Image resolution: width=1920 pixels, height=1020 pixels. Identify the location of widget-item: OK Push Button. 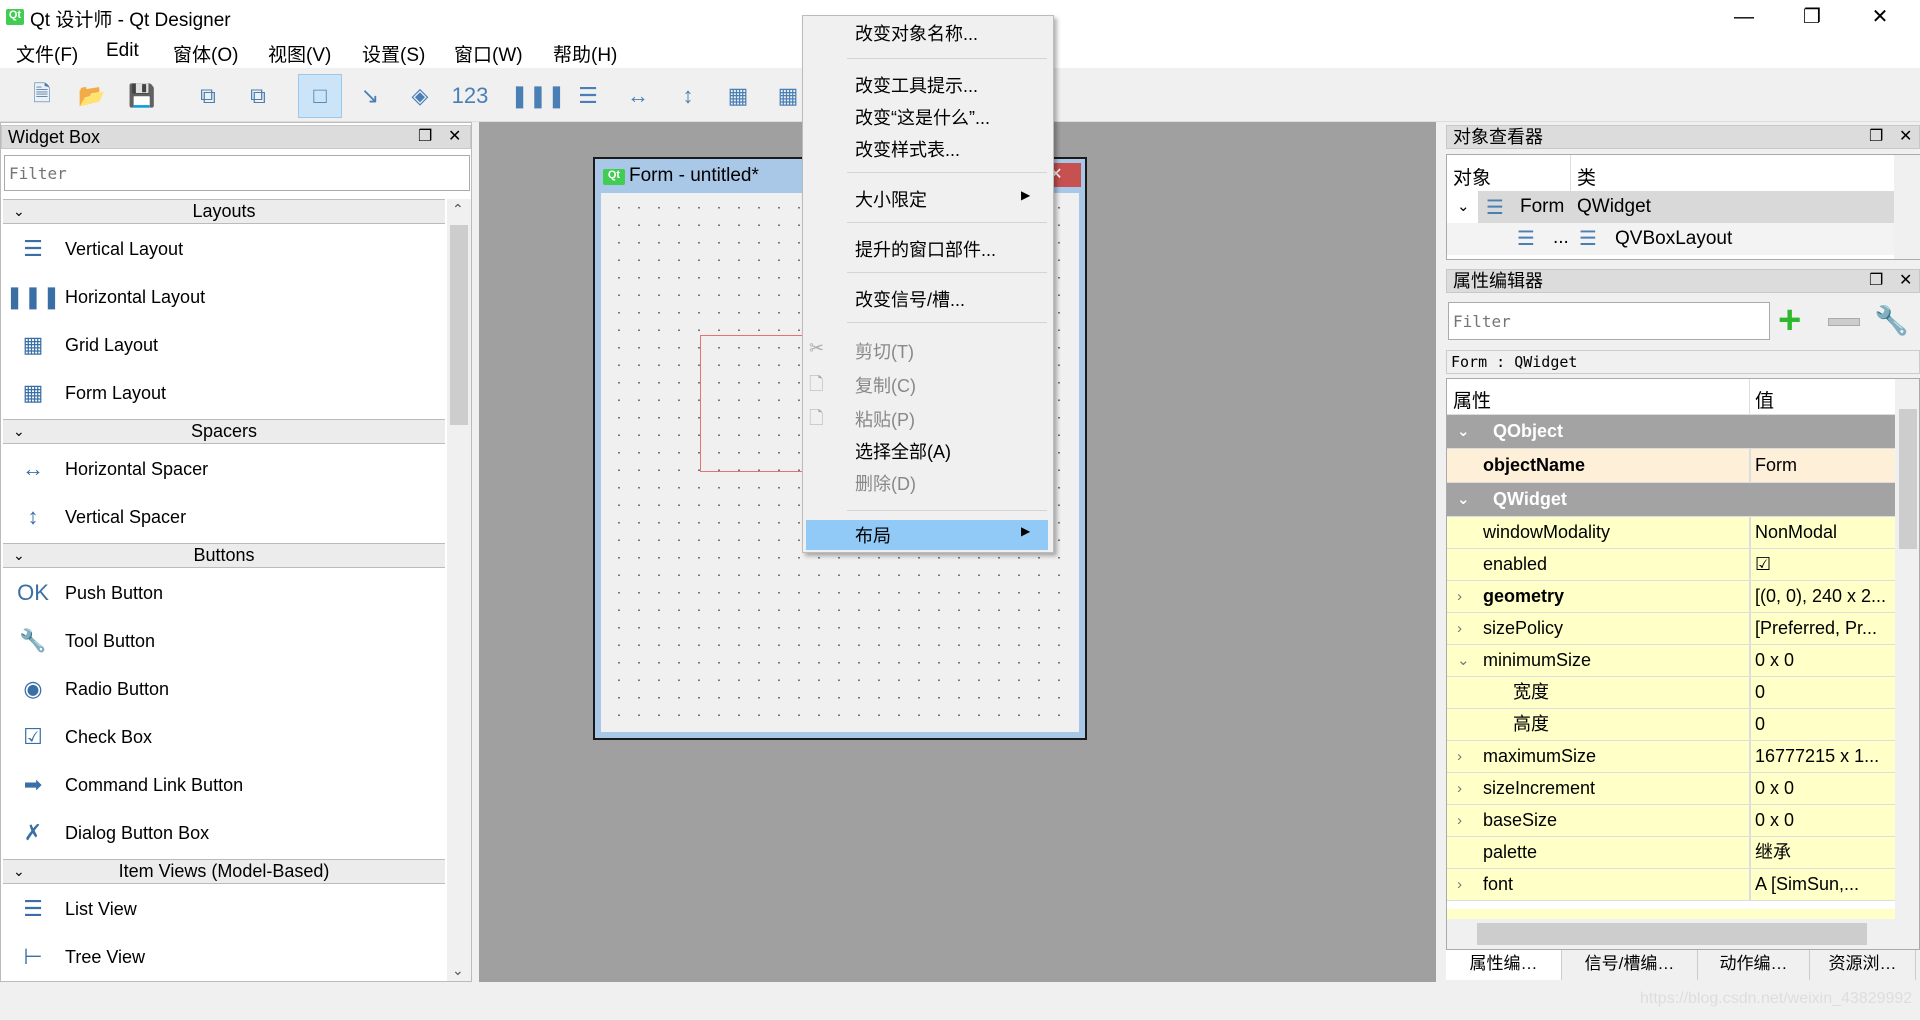
(224, 593).